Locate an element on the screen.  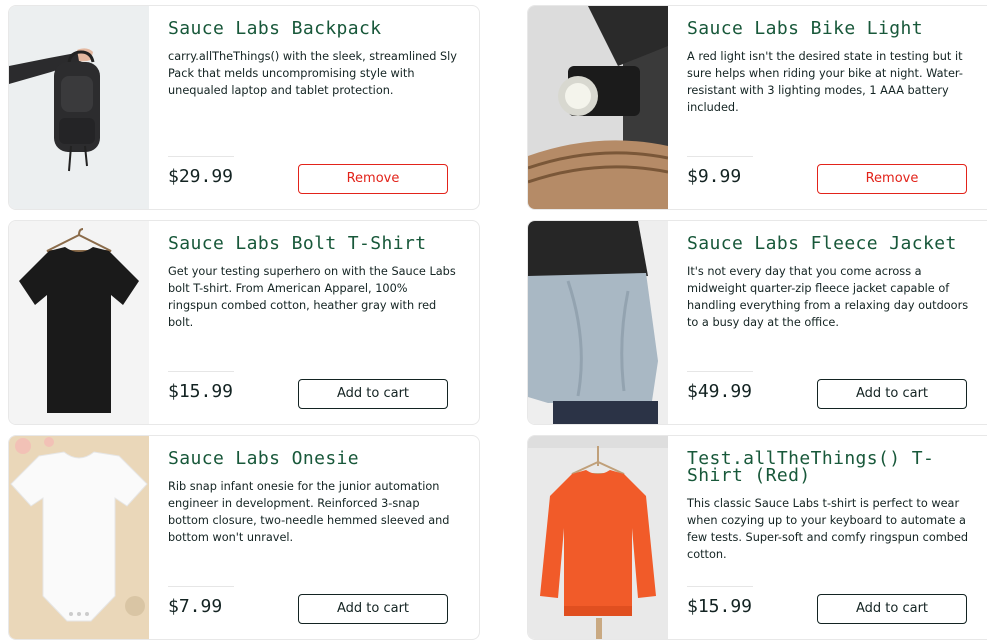
black-tshirt-image is located at coordinates (79, 322).